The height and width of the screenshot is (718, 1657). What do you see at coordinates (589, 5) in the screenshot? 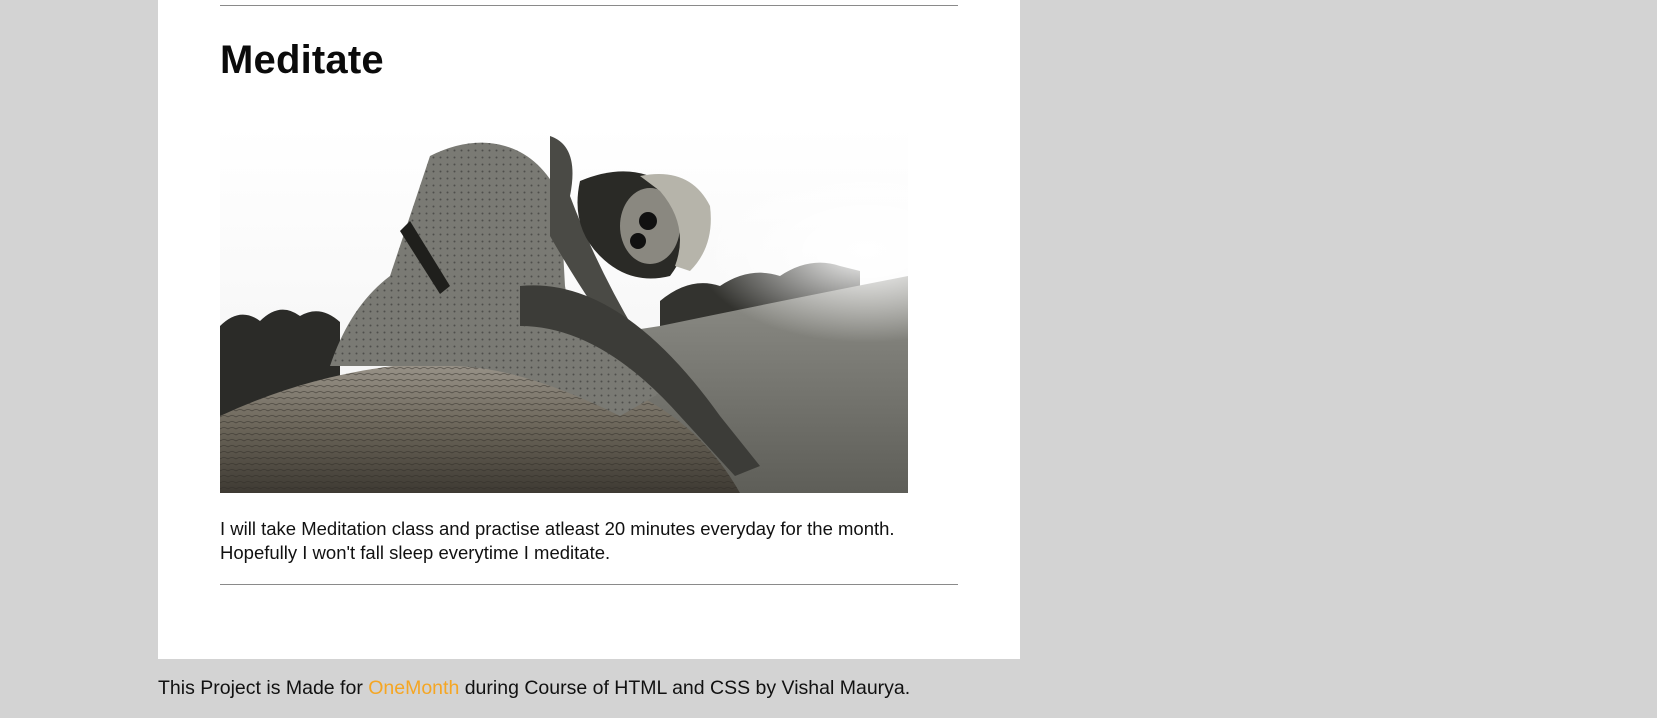
I see `top-divider` at bounding box center [589, 5].